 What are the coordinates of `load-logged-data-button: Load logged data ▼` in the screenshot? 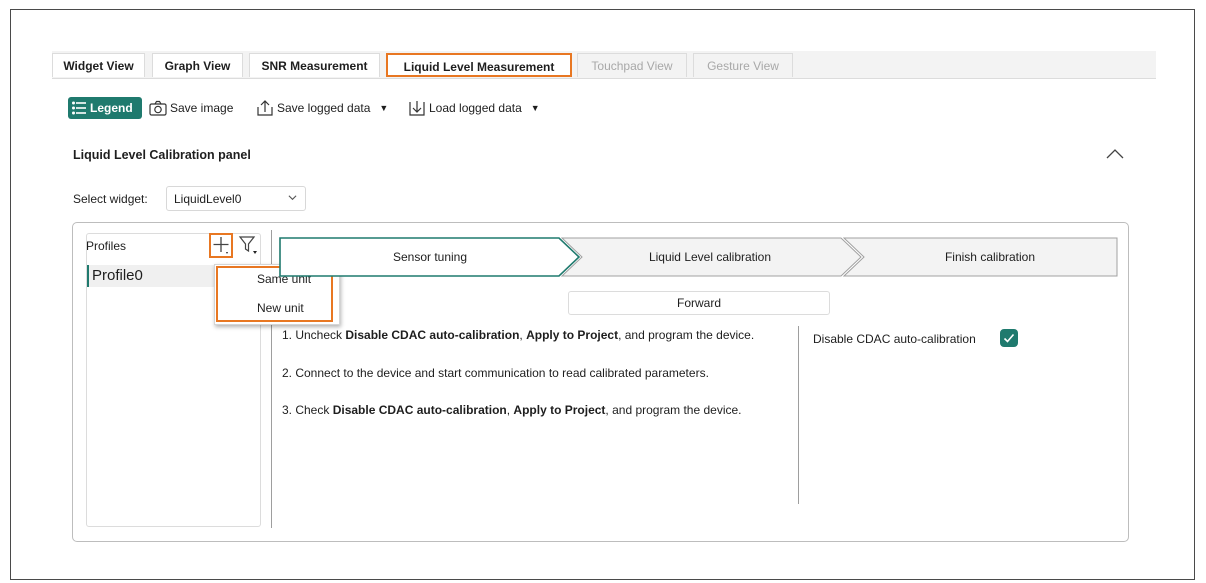 It's located at (474, 108).